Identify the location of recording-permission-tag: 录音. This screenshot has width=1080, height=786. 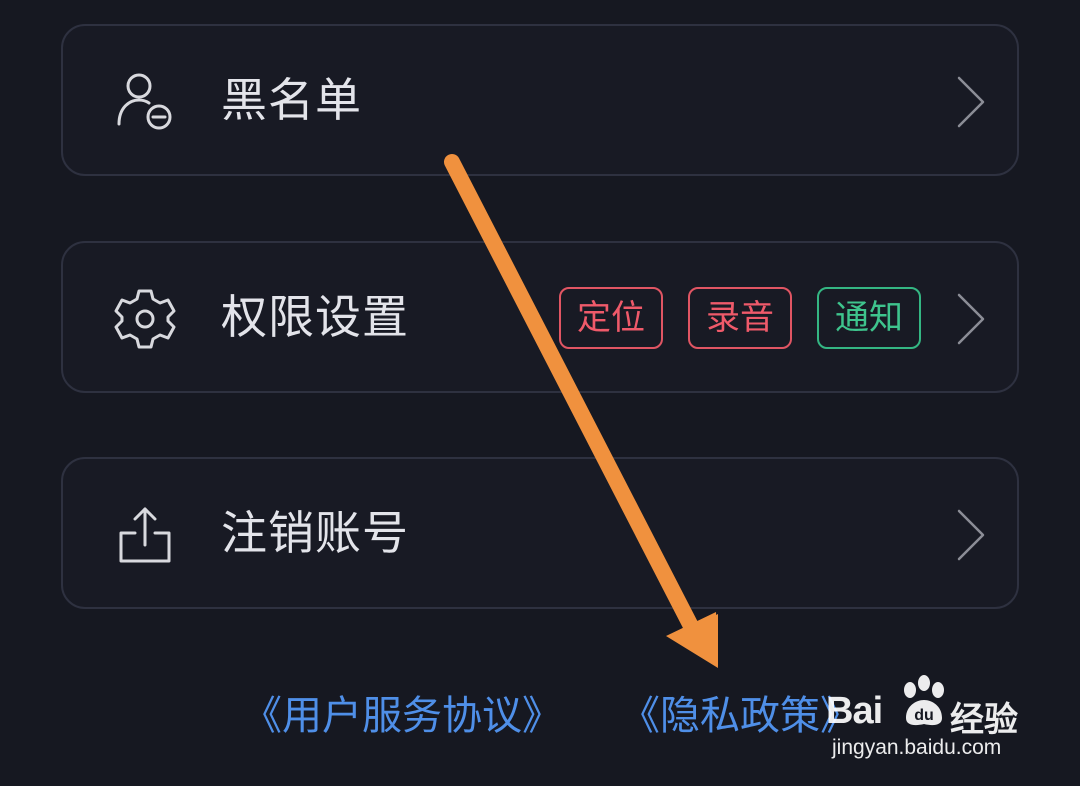
(740, 318).